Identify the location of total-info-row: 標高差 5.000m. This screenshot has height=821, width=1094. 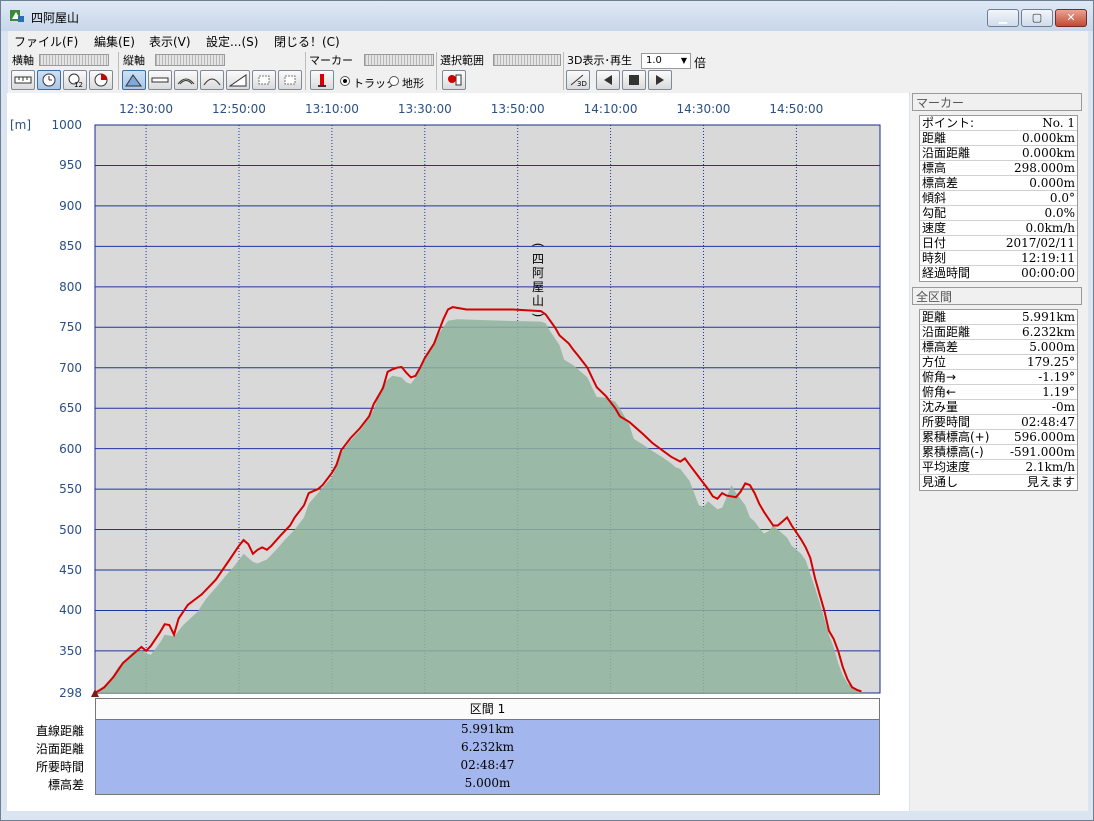
(998, 347).